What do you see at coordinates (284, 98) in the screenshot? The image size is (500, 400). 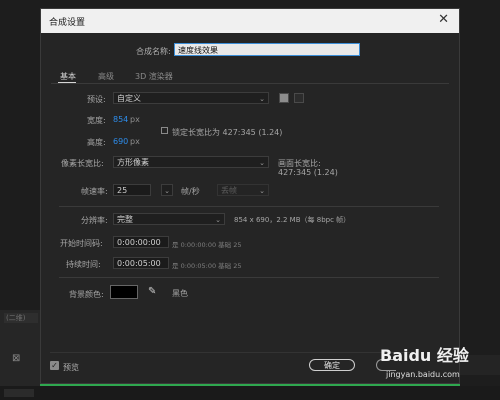 I see `save-preset-icon` at bounding box center [284, 98].